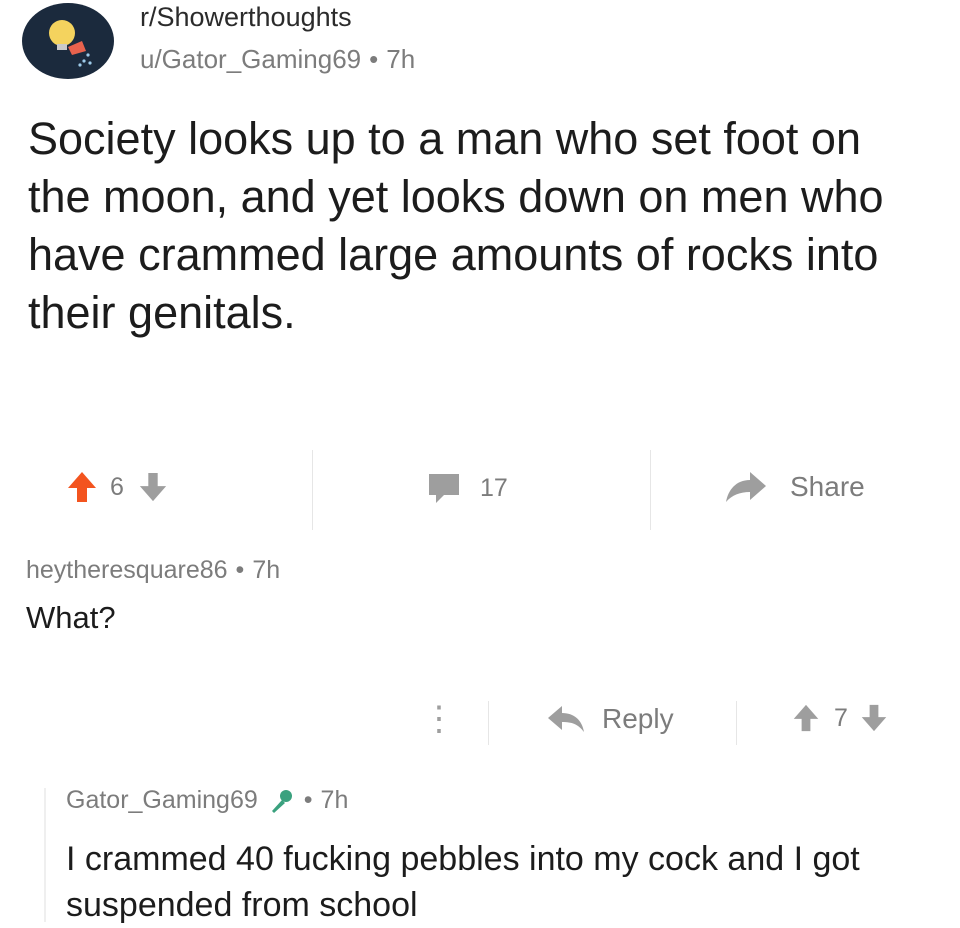  Describe the element at coordinates (480, 722) in the screenshot. I see `comment-action-bar: ⋮ Reply 7` at that location.